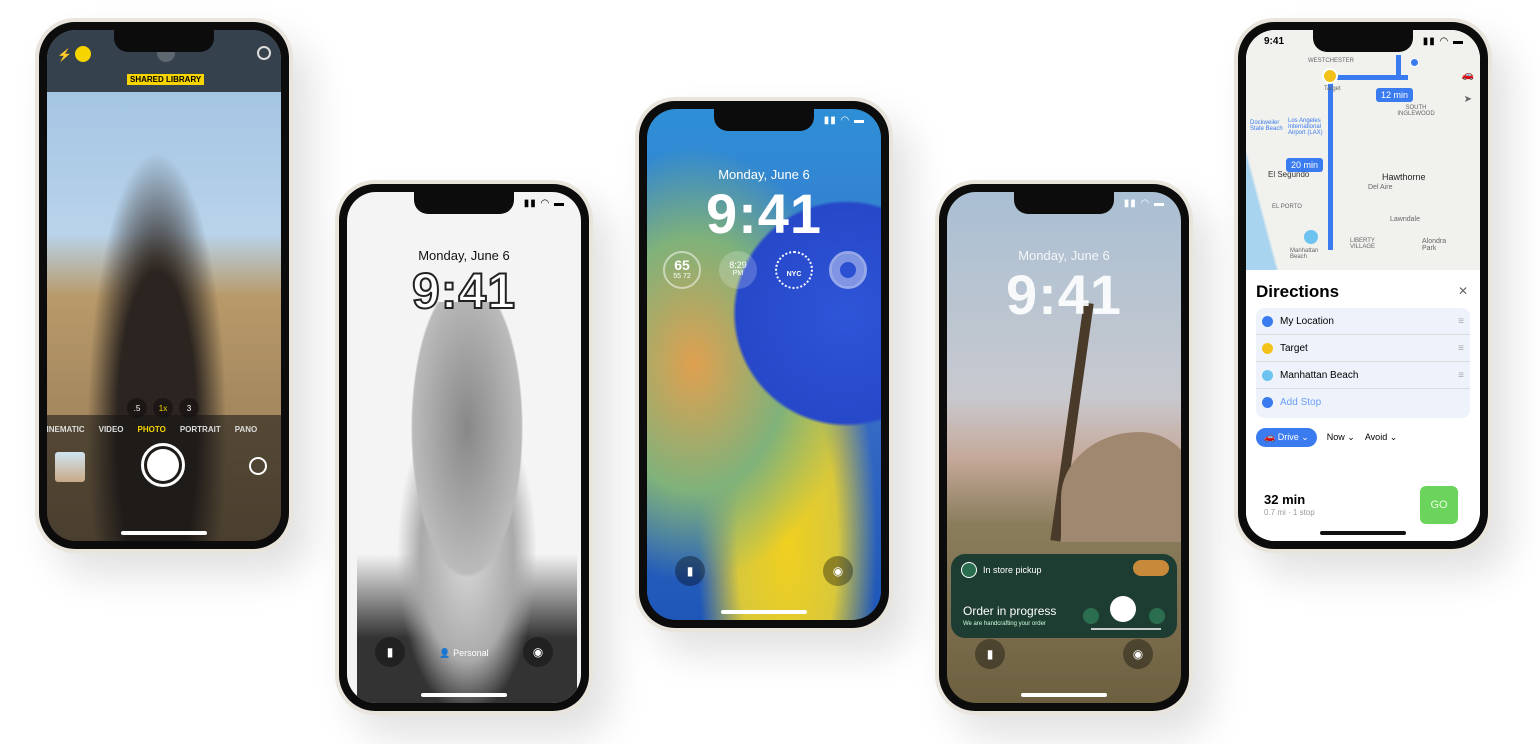 This screenshot has width=1540, height=744. I want to click on progress-location-icon, so click(1091, 616).